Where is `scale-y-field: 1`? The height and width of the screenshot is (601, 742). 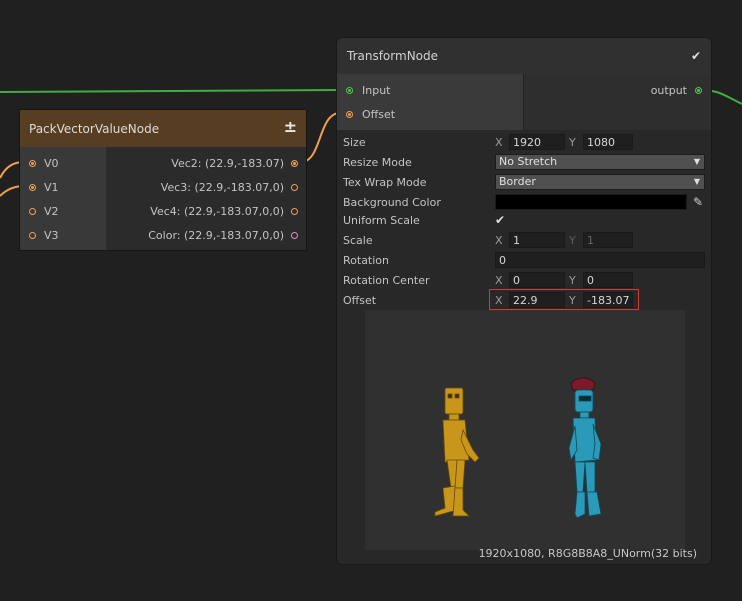
scale-y-field: 1 is located at coordinates (608, 240).